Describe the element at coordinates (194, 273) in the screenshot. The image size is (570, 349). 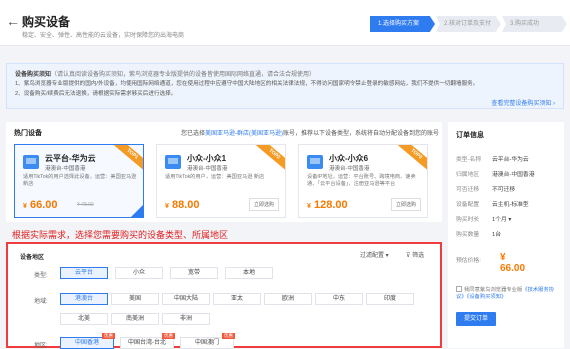
I see `type-option: 宽带` at that location.